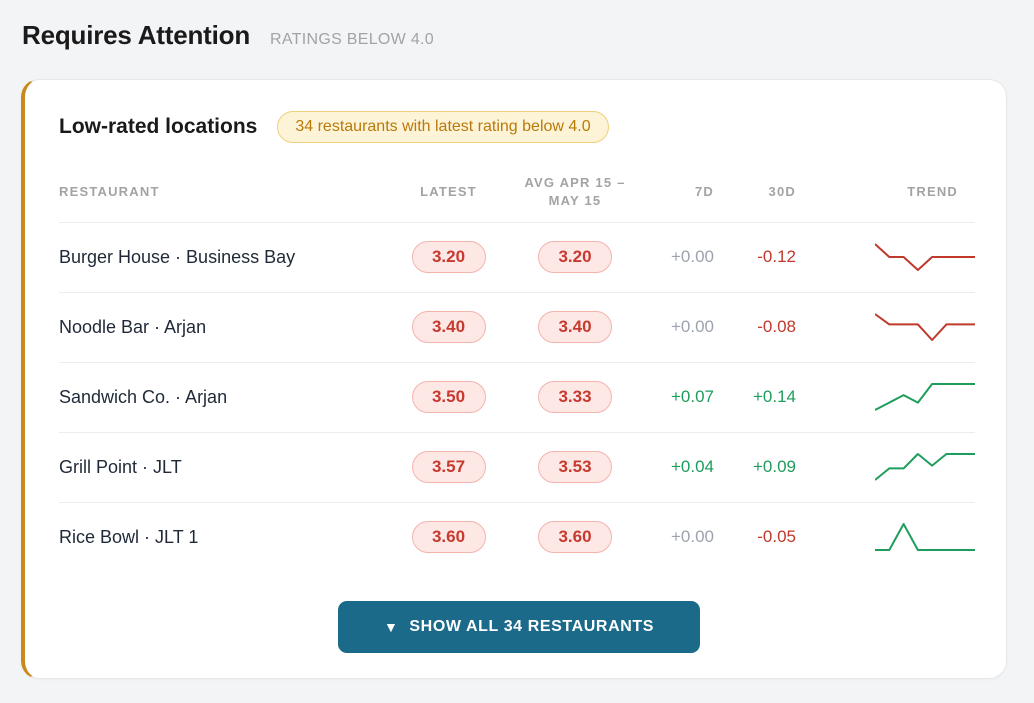 The height and width of the screenshot is (703, 1034). What do you see at coordinates (120, 467) in the screenshot?
I see `restaurant-name: Grill Point · JLT` at bounding box center [120, 467].